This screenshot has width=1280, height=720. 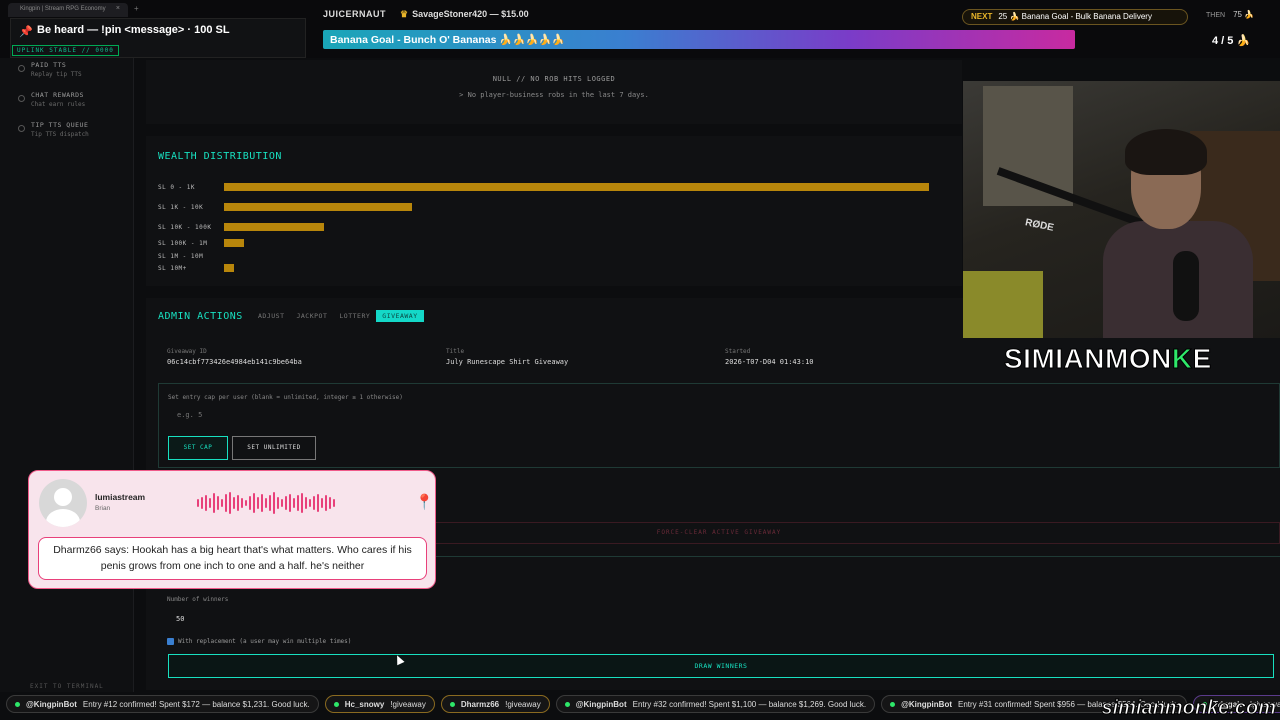 I want to click on close-icon: ×, so click(x=118, y=8).